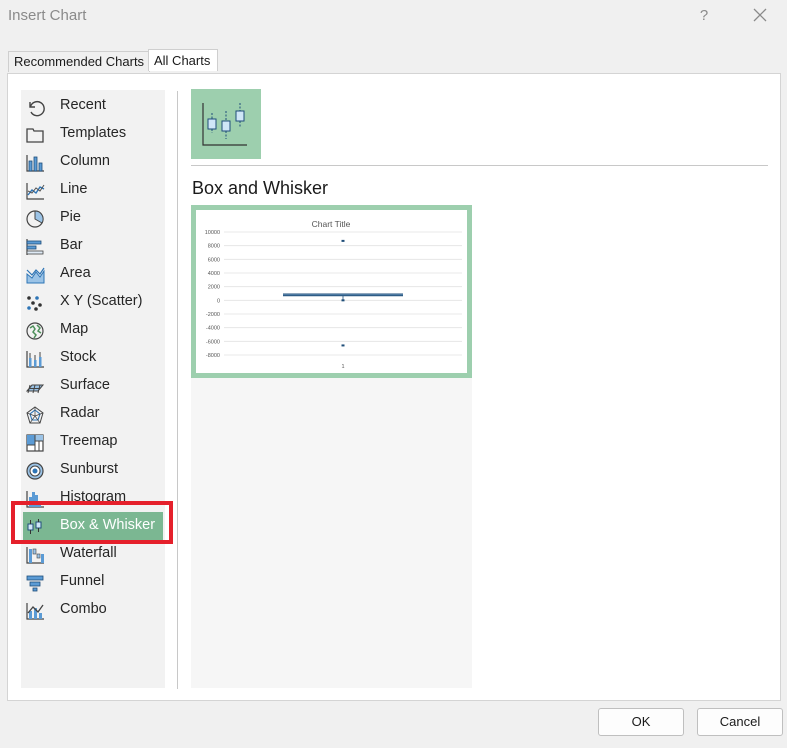 The width and height of the screenshot is (787, 748). I want to click on close-icon, so click(760, 15).